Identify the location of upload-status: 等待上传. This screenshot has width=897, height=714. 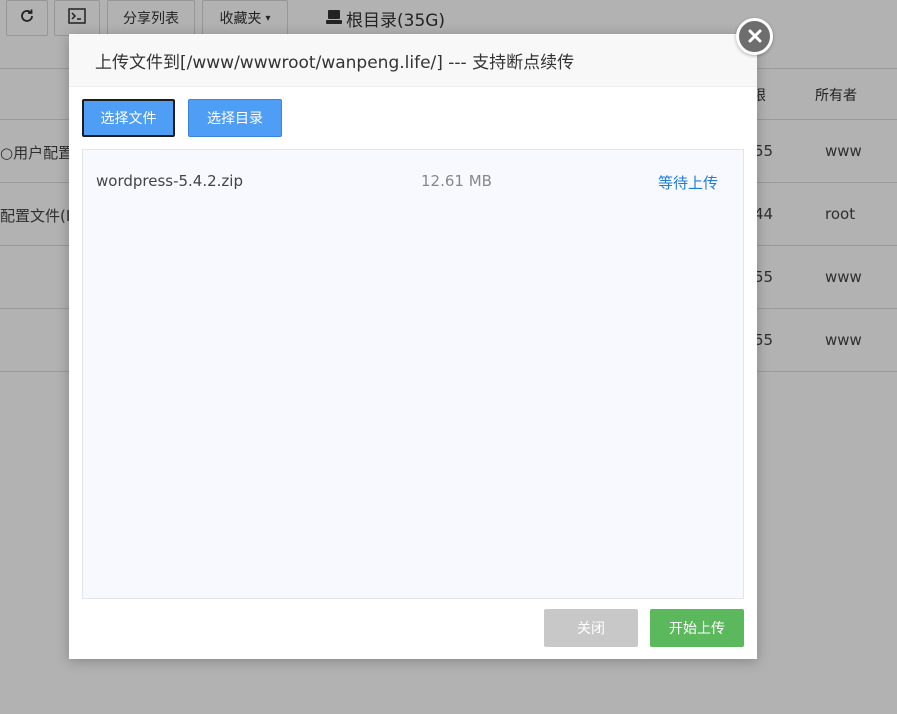
(688, 183).